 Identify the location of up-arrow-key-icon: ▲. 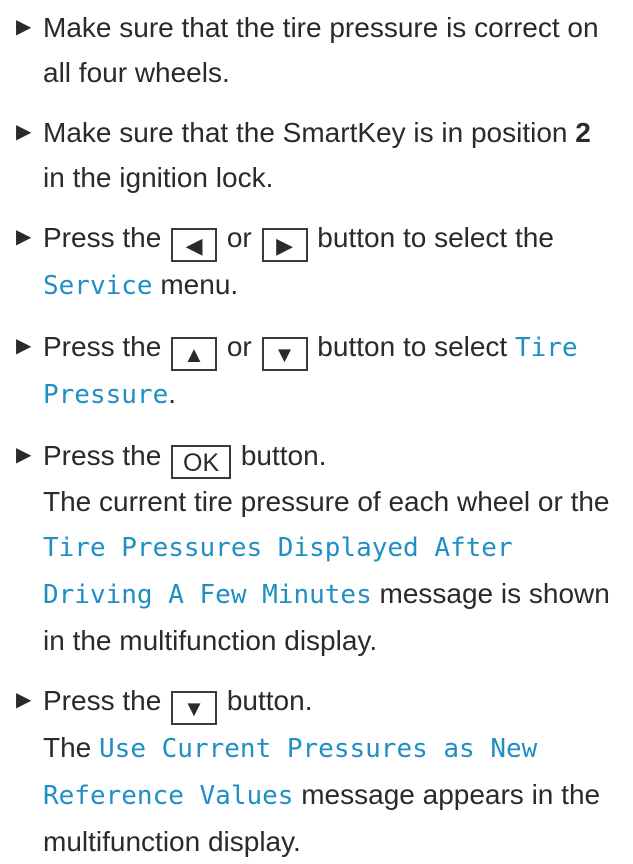
(194, 354).